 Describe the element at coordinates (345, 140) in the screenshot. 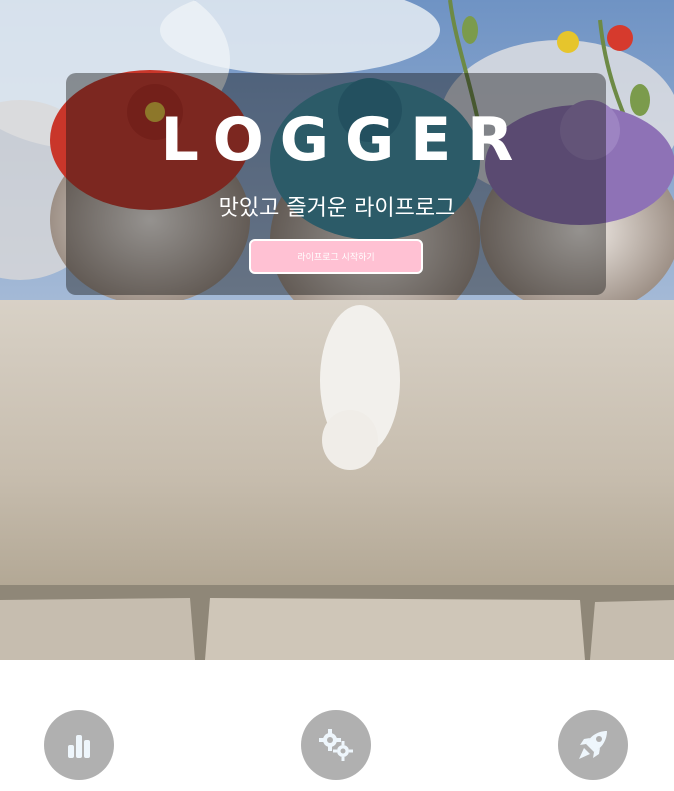

I see `hero-title: LOGGER` at that location.